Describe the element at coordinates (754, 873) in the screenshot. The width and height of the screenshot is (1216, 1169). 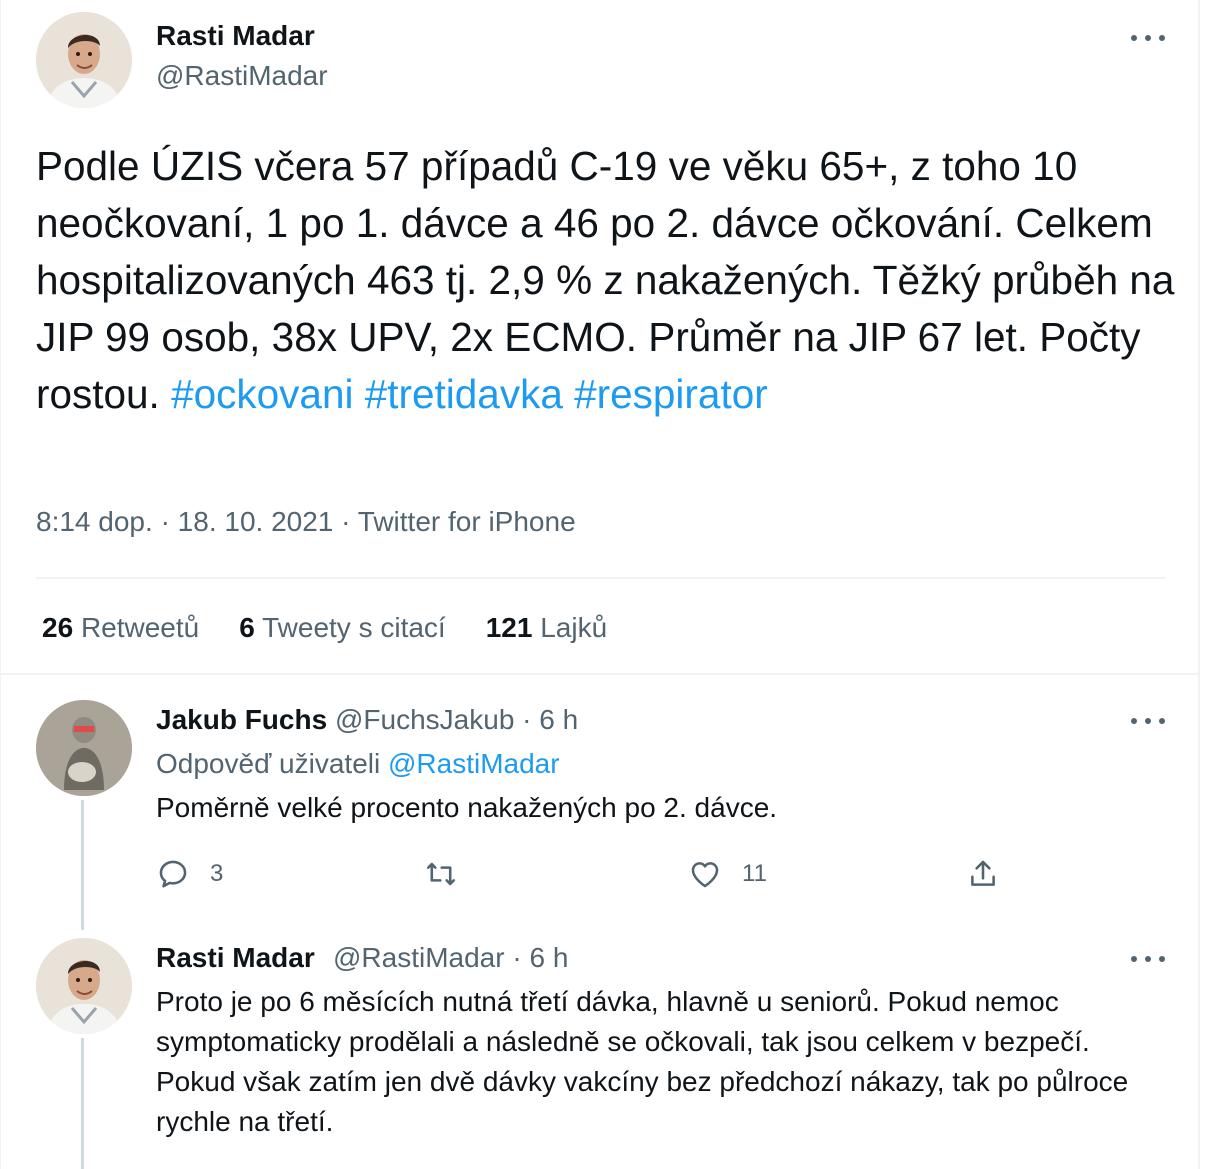
I see `like-count: 11` at that location.